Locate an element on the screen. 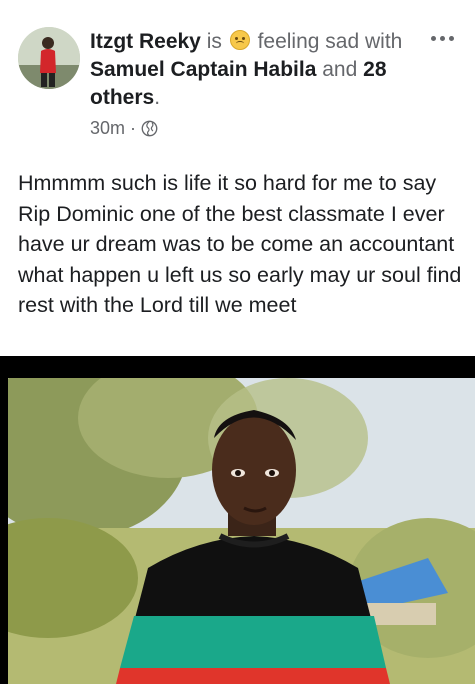 Image resolution: width=475 pixels, height=684 pixels. post-meta: 30m · is located at coordinates (124, 128).